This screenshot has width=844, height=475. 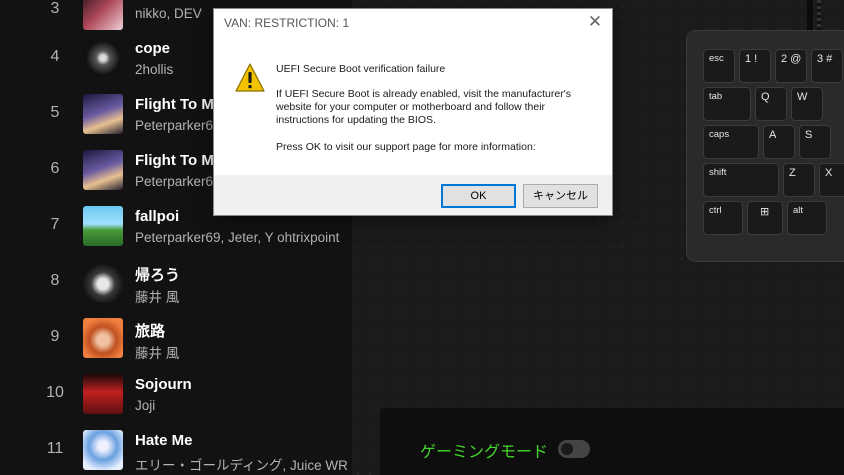 I want to click on track-number: 3, so click(x=55, y=8).